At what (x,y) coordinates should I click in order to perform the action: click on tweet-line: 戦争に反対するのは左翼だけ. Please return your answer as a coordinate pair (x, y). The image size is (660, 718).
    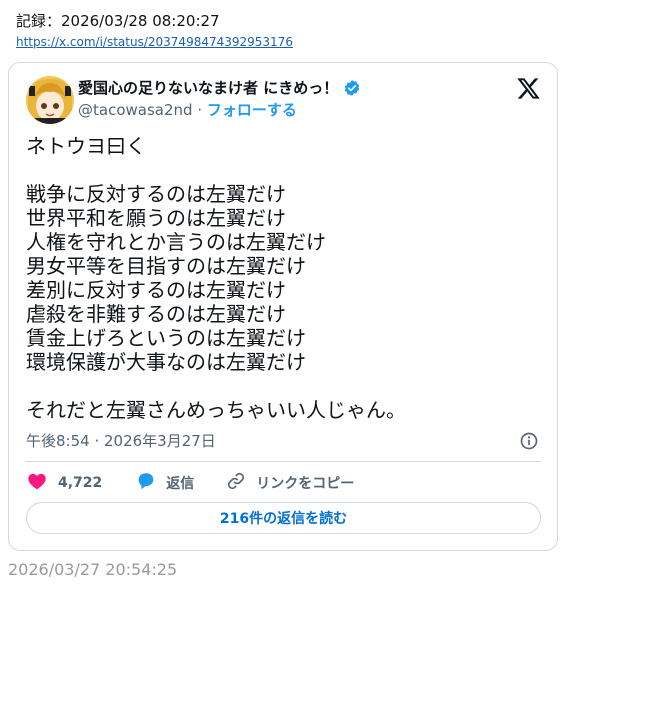
    Looking at the image, I should click on (156, 194).